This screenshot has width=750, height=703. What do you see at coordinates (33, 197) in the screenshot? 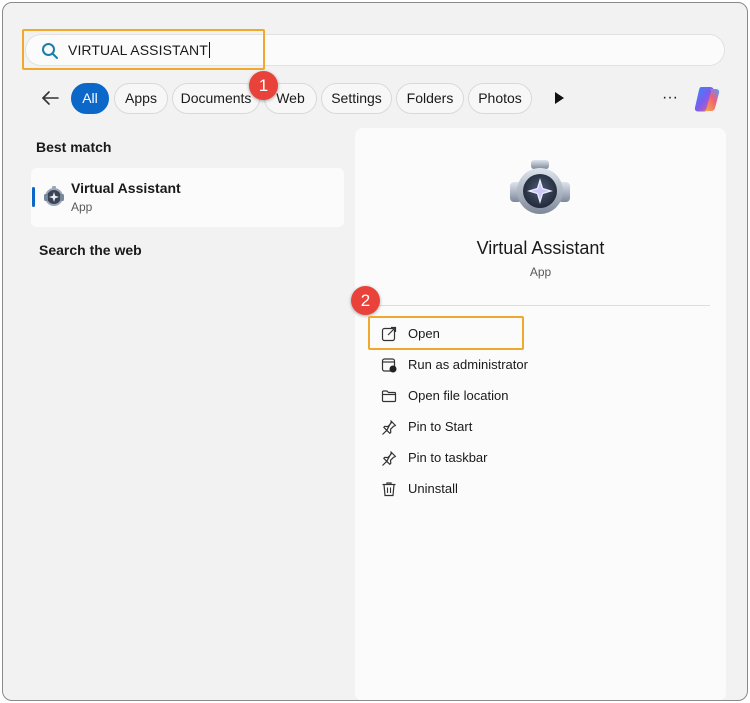
I see `selection-indicator` at bounding box center [33, 197].